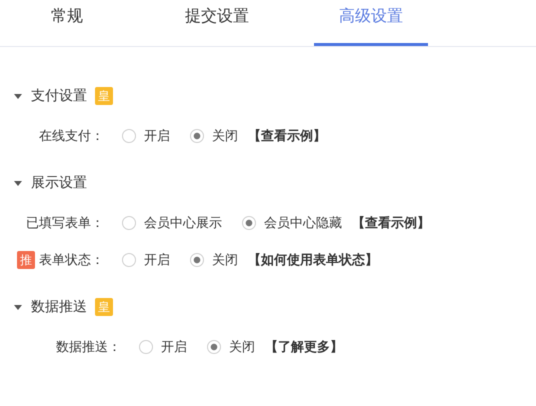  Describe the element at coordinates (59, 183) in the screenshot. I see `section-title: 展示设置` at that location.